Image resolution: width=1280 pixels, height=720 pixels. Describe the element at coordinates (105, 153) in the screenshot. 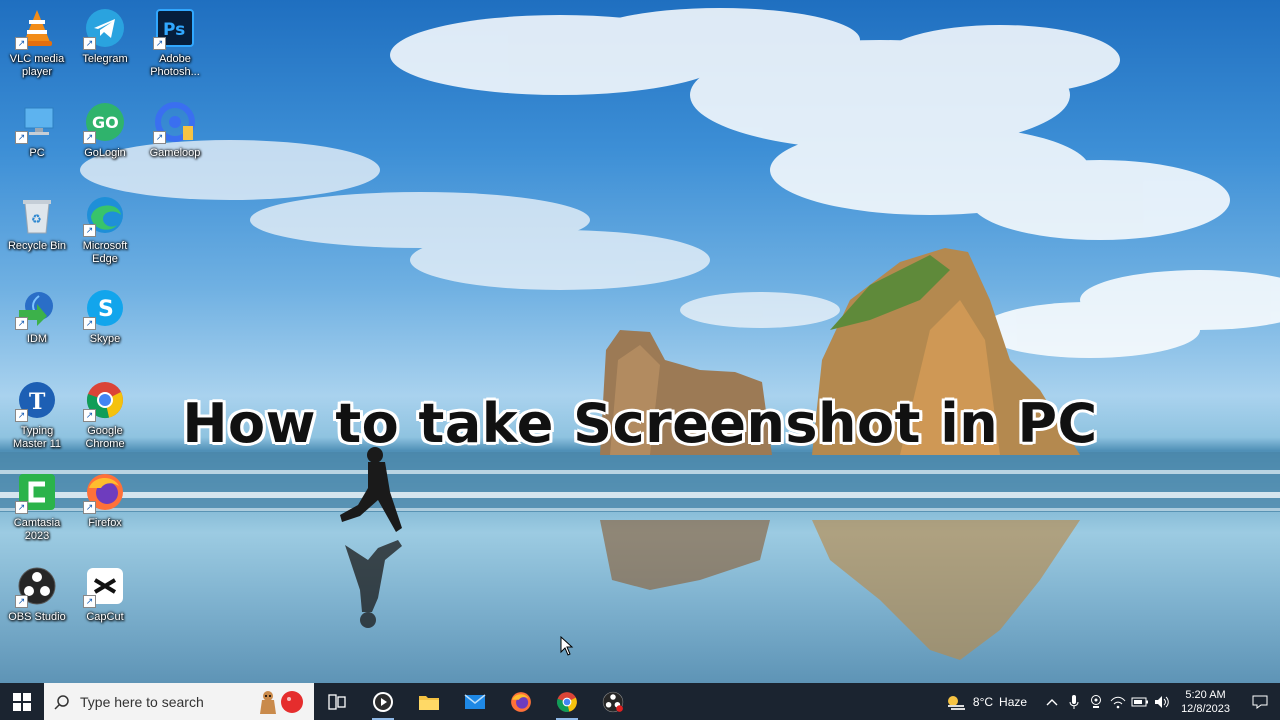

I see `desktop-icon-label: GoLogin` at that location.